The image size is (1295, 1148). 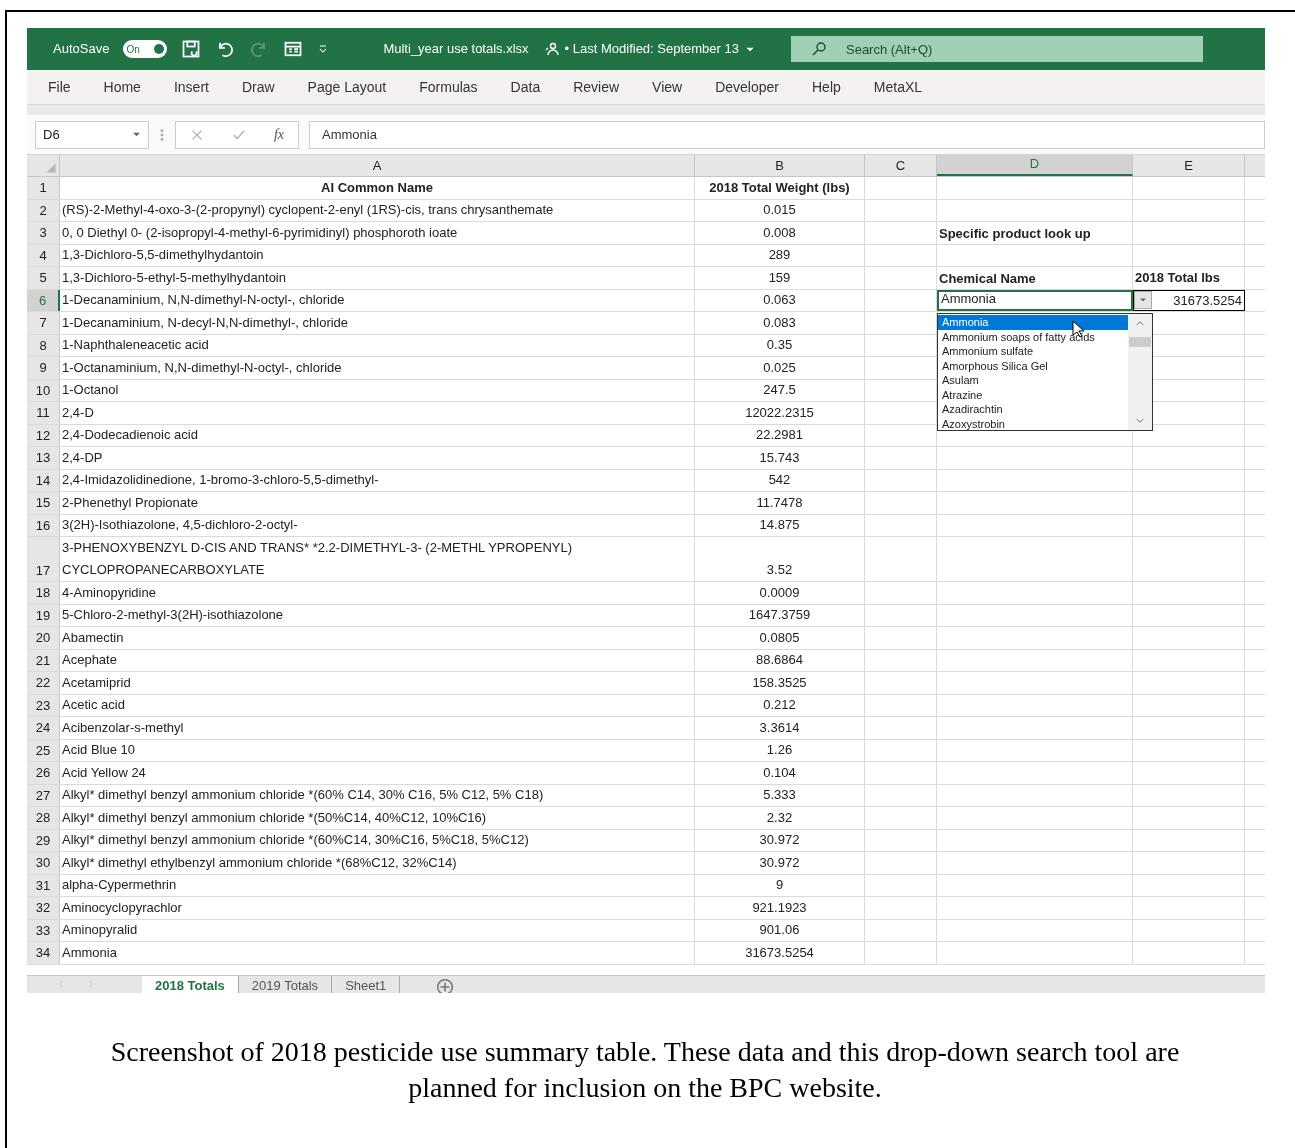 What do you see at coordinates (43, 795) in the screenshot?
I see `row-header: 27` at bounding box center [43, 795].